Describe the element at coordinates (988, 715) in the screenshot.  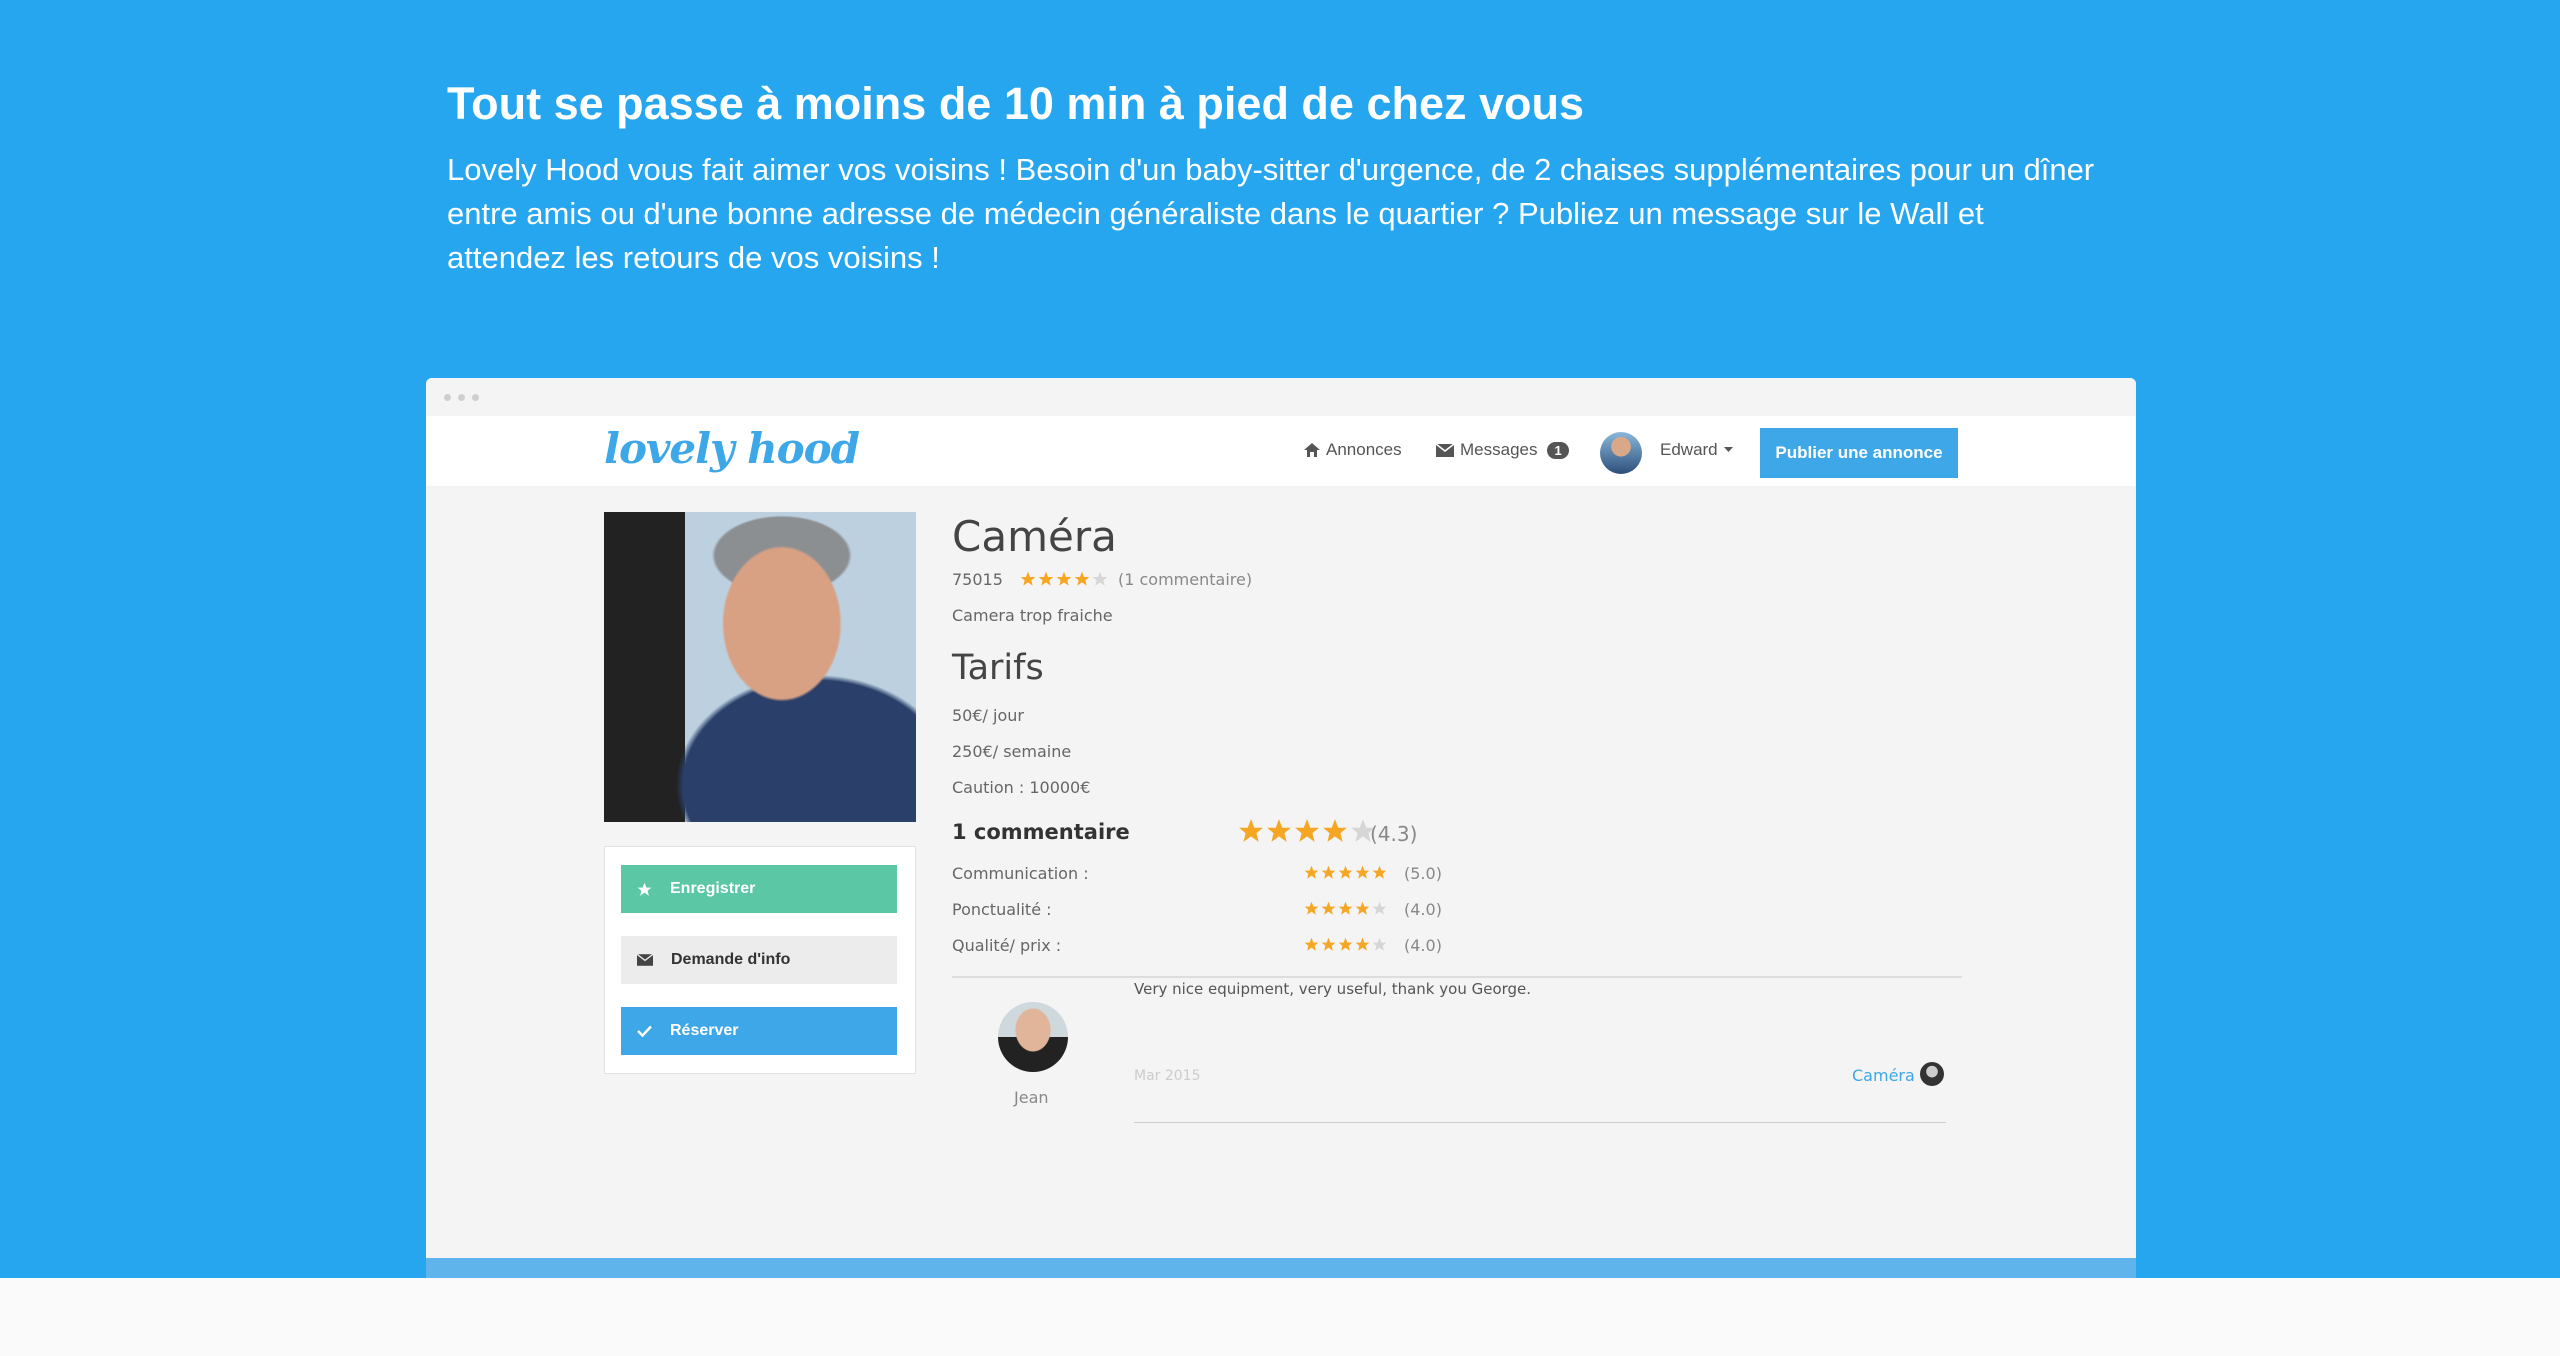
I see `price-day: 50€/ jour` at that location.